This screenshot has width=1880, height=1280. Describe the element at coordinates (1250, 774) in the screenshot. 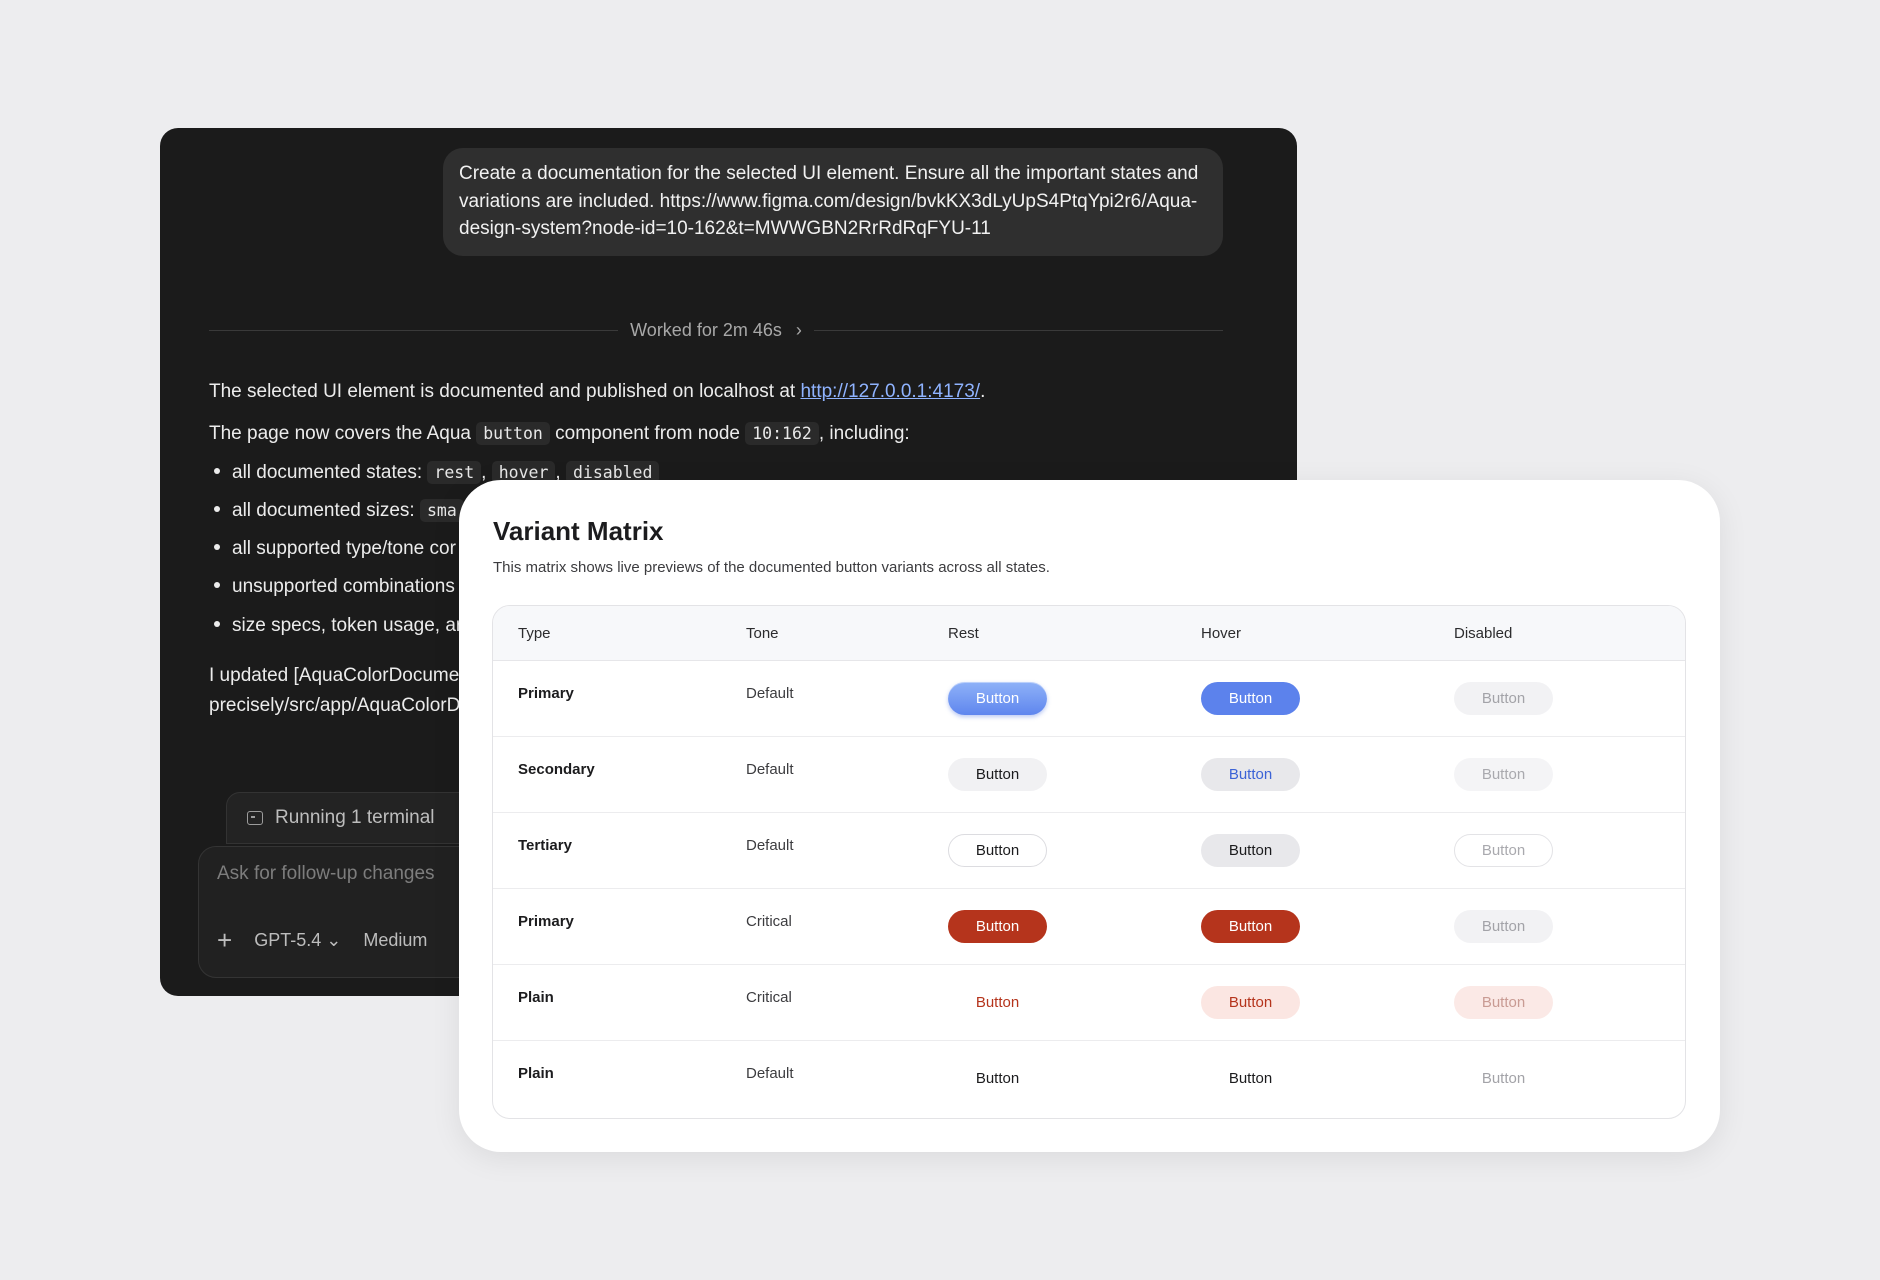

I see `secondary-default-hover-button: Button` at that location.